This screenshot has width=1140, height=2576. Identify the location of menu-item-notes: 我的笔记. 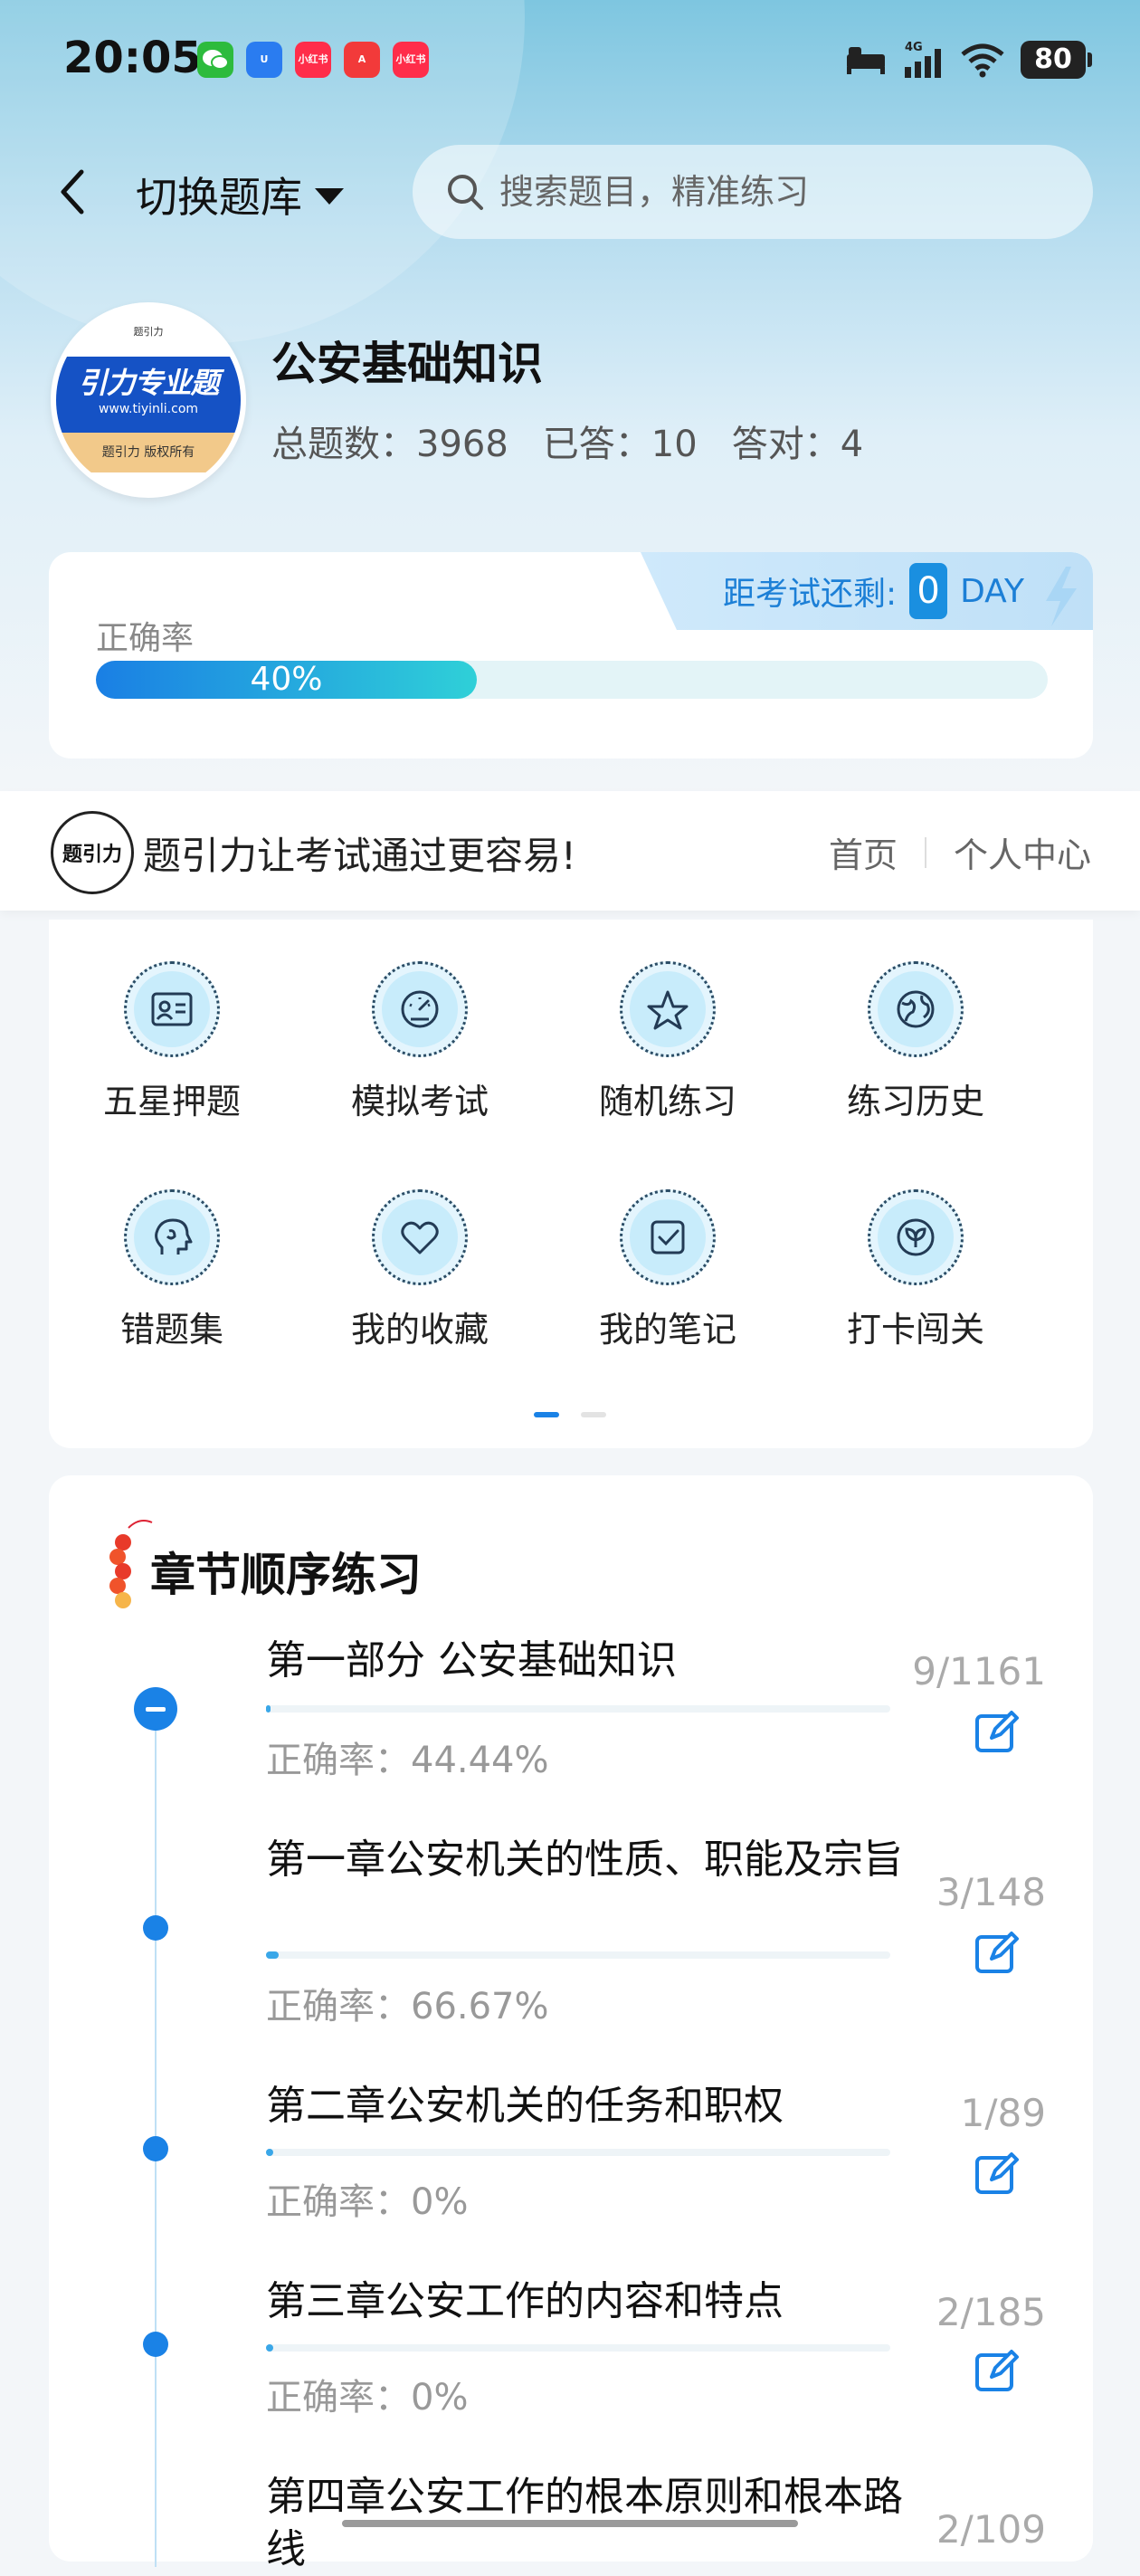
(668, 1270).